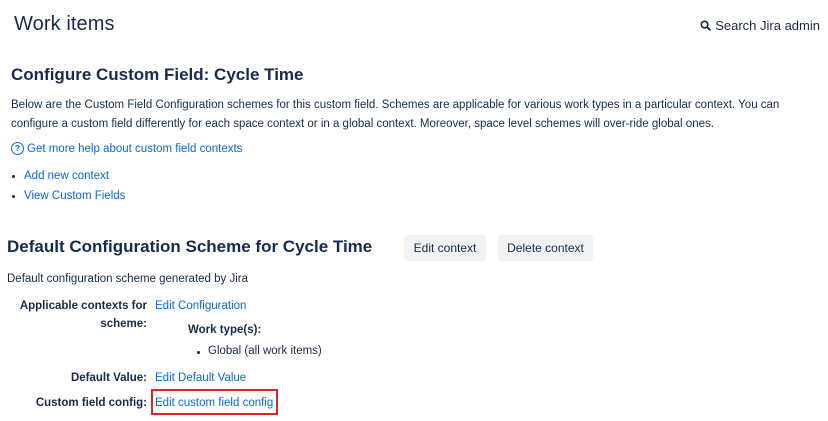 The image size is (828, 421). Describe the element at coordinates (706, 25) in the screenshot. I see `search-icon` at that location.